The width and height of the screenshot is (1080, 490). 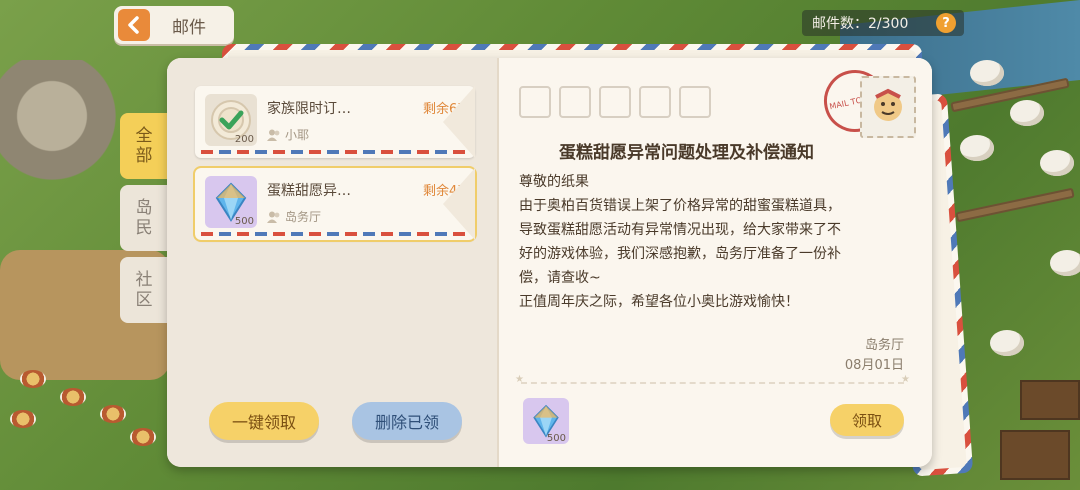 I want to click on tab-islanders: 岛 民, so click(x=144, y=218).